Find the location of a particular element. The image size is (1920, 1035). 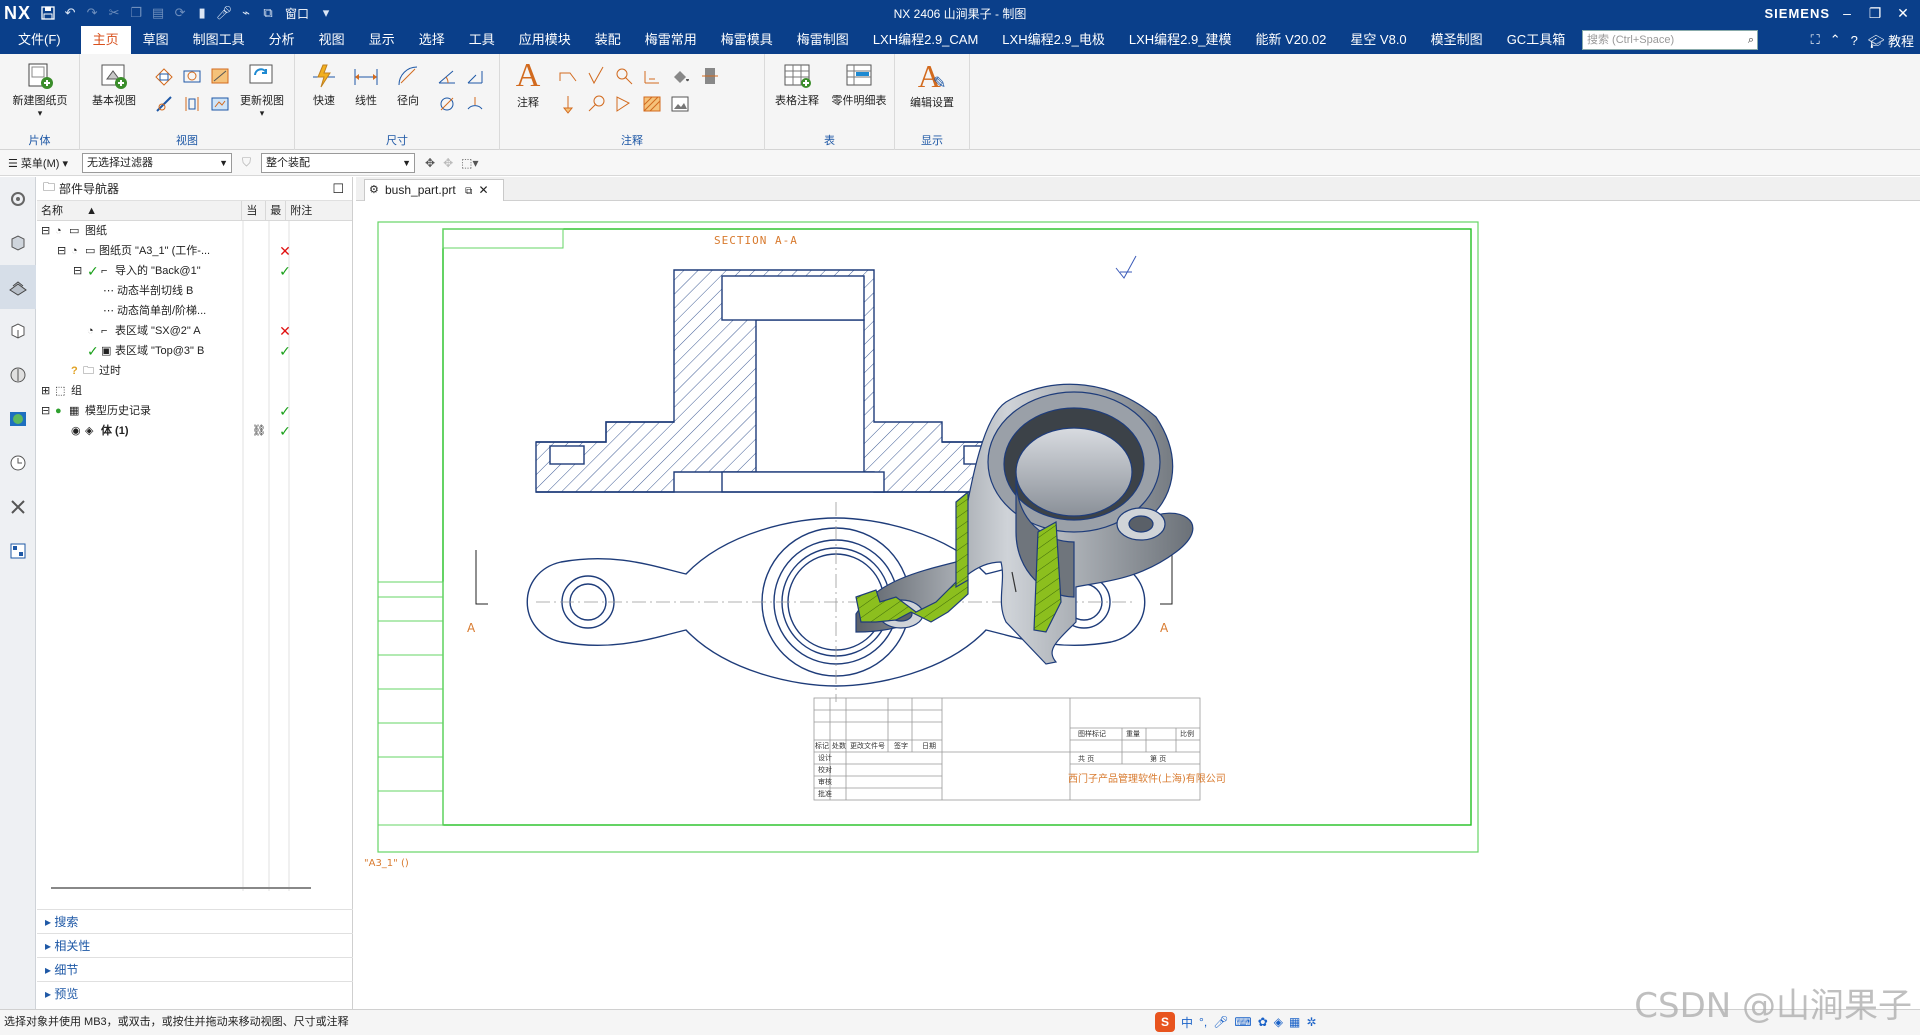

menu-tab-5: 显示 is located at coordinates (382, 40).